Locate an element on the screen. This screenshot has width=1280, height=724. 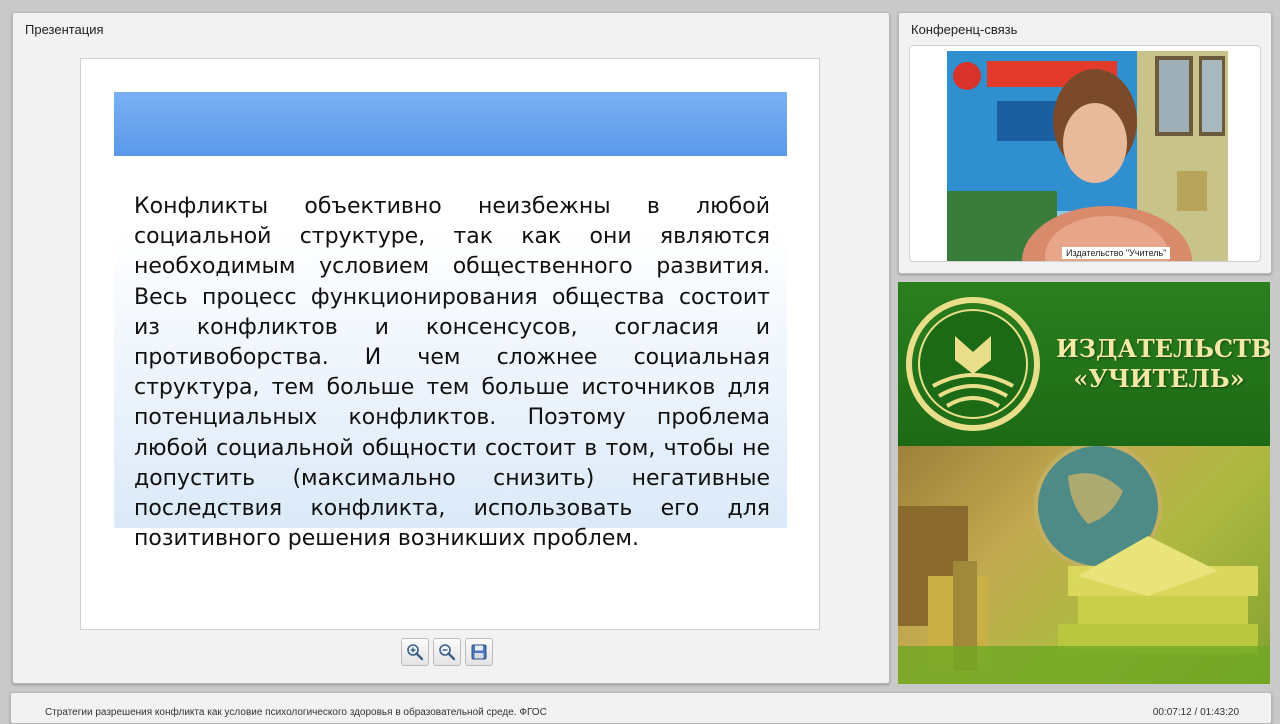
banner-books-image is located at coordinates (1084, 563).